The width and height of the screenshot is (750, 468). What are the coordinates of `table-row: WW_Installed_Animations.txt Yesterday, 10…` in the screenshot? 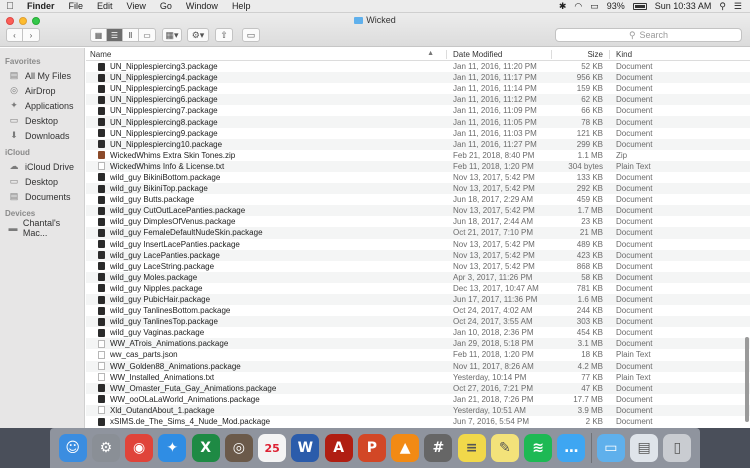 It's located at (418, 377).